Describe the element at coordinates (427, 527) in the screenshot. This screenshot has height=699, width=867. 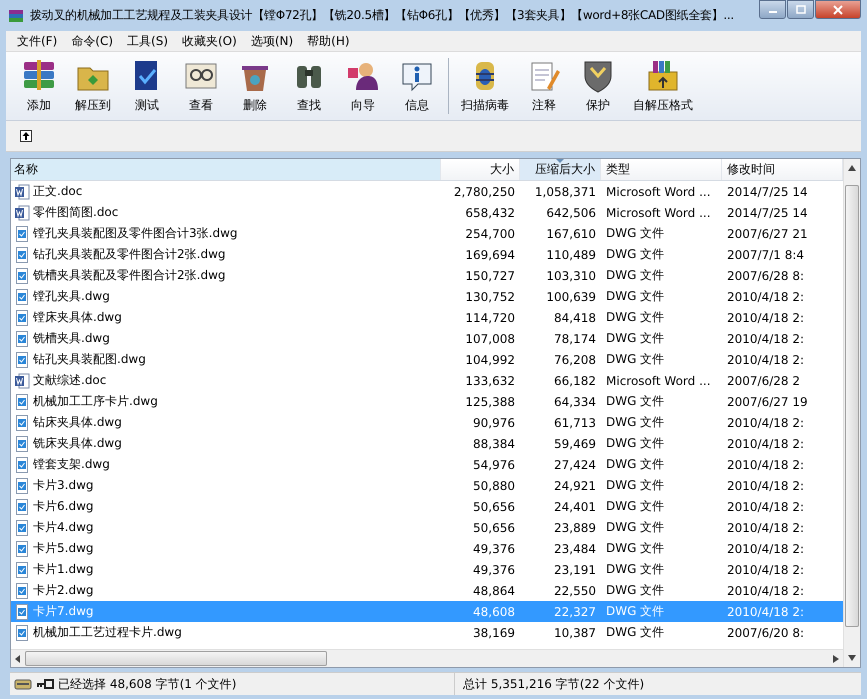
I see `file-row: 卡片4.dwg 50,656 23,889 DWG 文件 2010/4/18 2:` at that location.